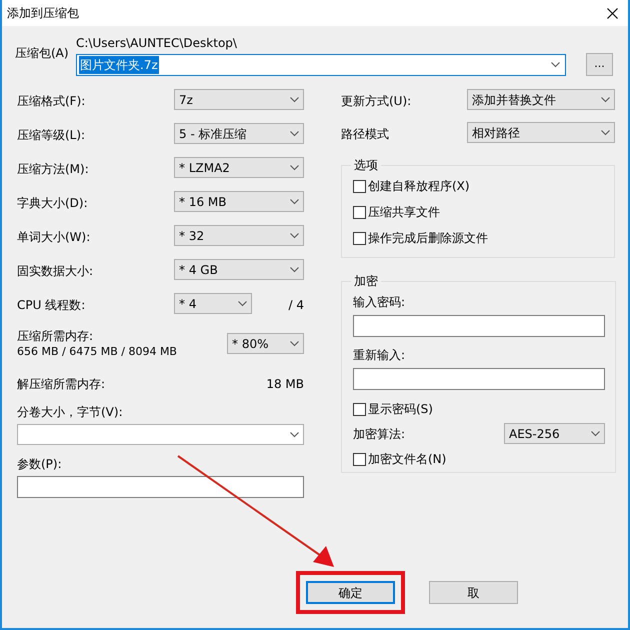  Describe the element at coordinates (285, 384) in the screenshot. I see `memory-value: 18 MB` at that location.